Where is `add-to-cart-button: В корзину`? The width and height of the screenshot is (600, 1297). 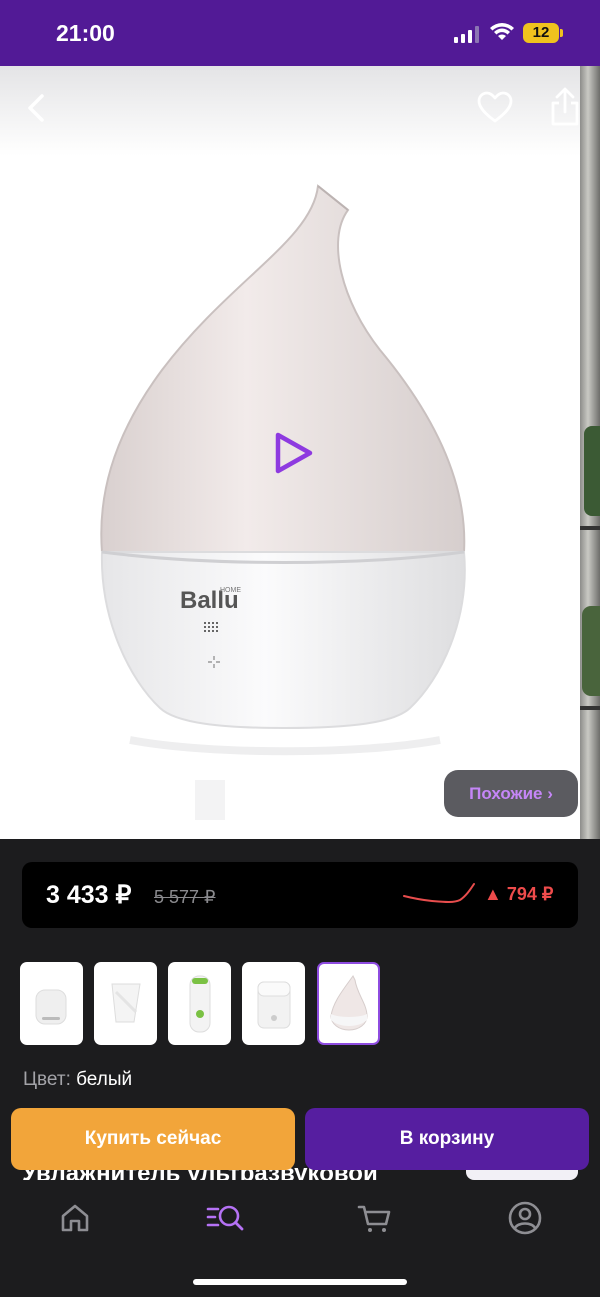
add-to-cart-button: В корзину is located at coordinates (447, 1139).